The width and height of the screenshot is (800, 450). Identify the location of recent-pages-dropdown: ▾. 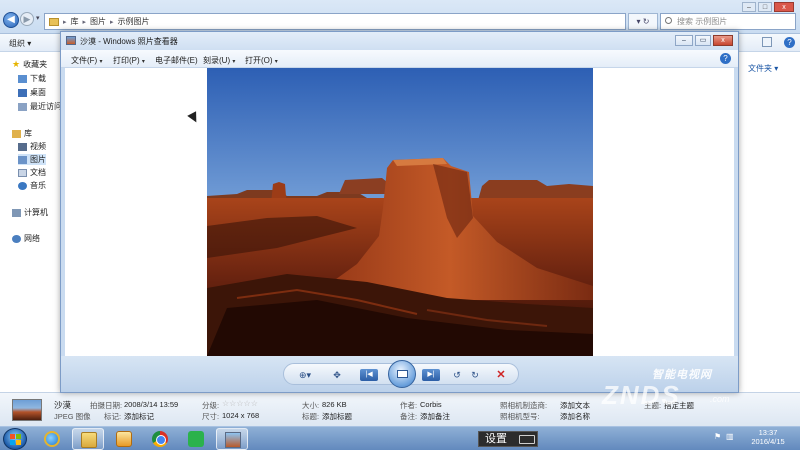
(38, 18).